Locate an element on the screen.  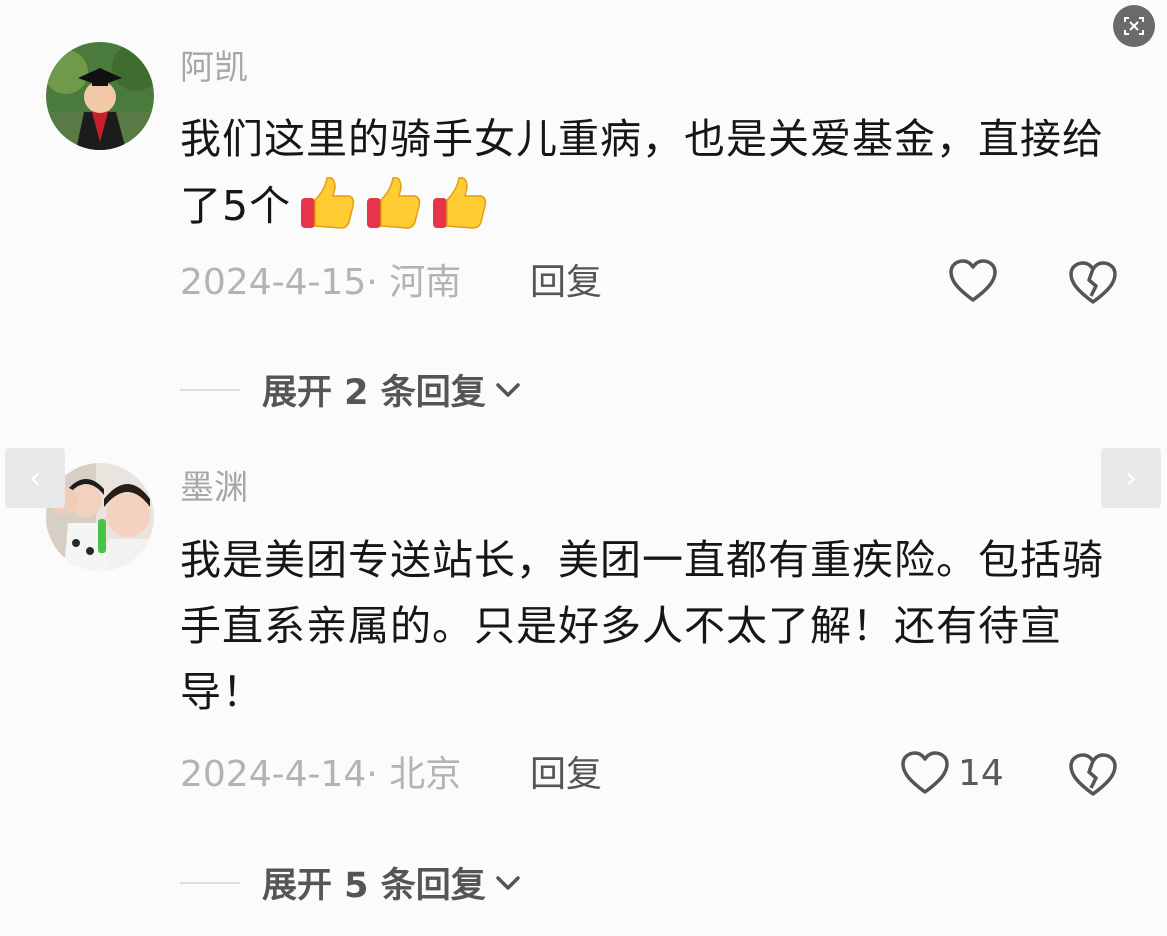
thumbs-up-emoji-group is located at coordinates (390, 203).